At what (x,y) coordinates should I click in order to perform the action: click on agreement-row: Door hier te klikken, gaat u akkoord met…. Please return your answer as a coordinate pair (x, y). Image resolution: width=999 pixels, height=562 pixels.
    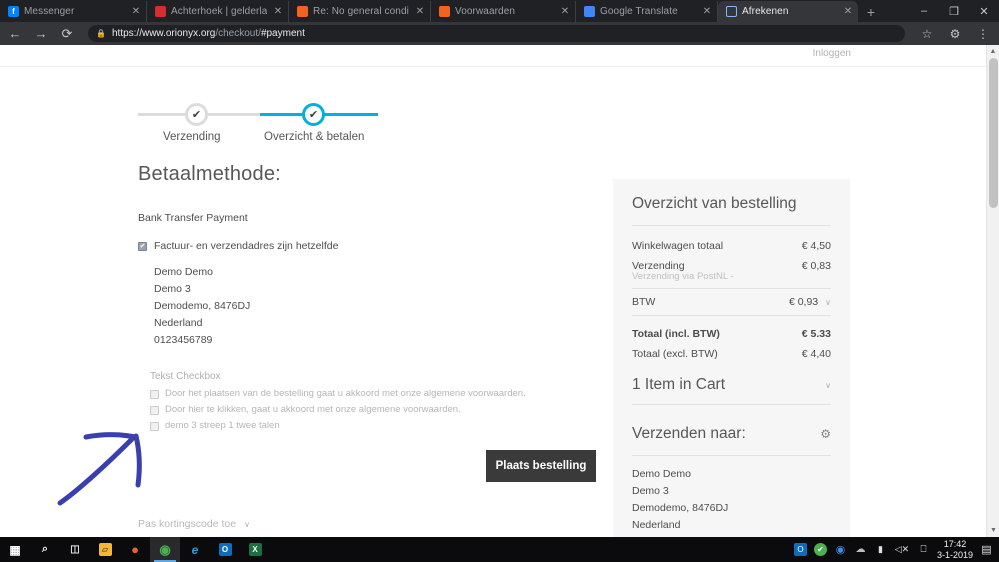
    Looking at the image, I should click on (374, 409).